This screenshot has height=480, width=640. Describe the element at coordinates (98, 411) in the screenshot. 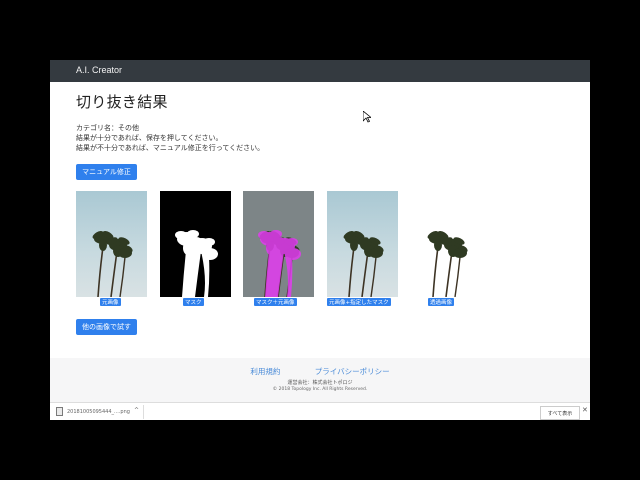

I see `download-file-name: 20181005095444_....png` at that location.